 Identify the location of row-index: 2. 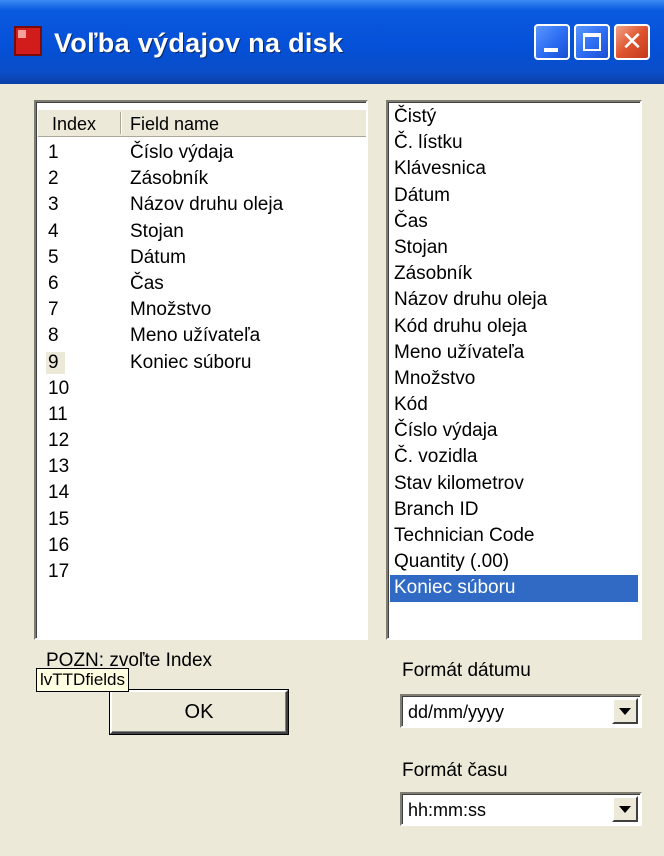
(53, 179).